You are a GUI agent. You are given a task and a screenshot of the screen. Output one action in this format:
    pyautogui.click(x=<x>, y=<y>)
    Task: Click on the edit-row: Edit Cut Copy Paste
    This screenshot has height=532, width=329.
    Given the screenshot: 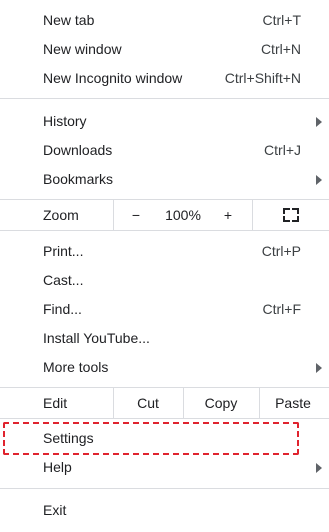 What is the action you would take?
    pyautogui.click(x=164, y=403)
    